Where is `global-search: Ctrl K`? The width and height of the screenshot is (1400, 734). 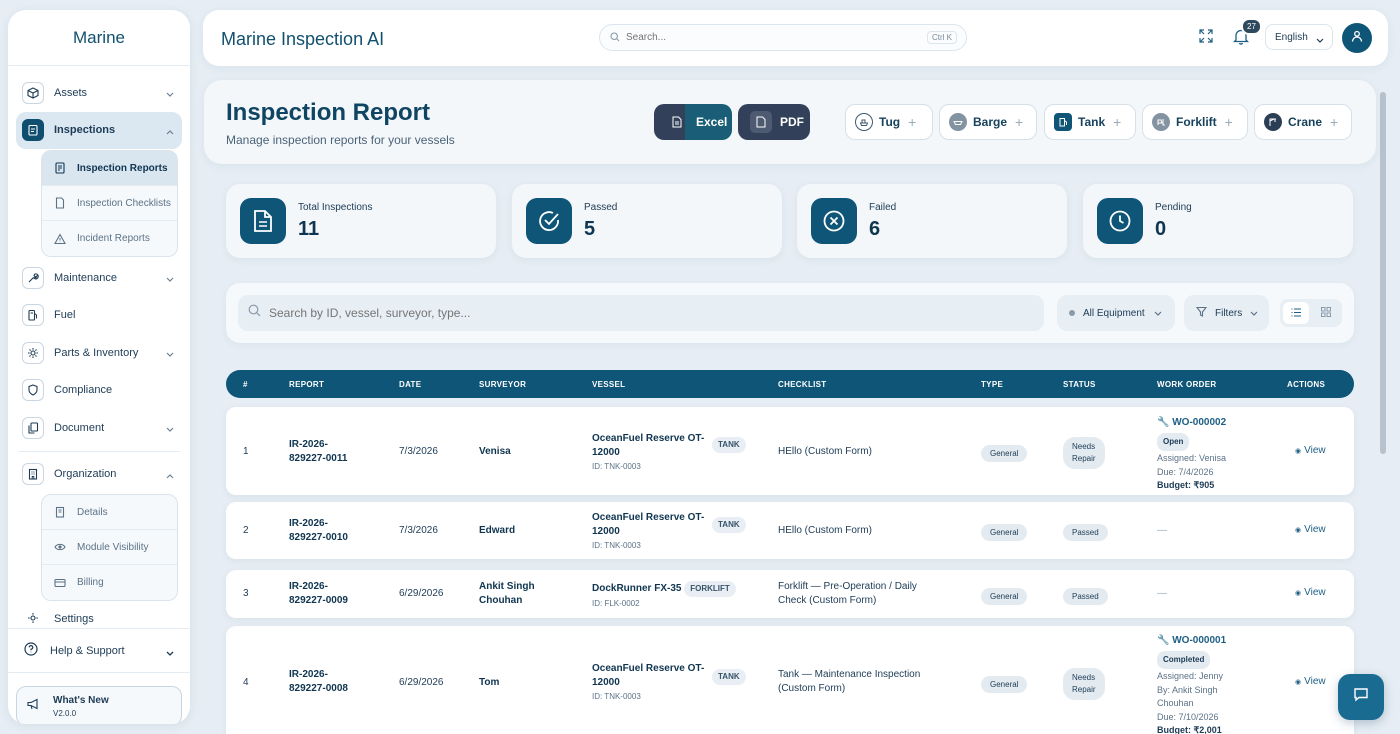
global-search: Ctrl K is located at coordinates (783, 37).